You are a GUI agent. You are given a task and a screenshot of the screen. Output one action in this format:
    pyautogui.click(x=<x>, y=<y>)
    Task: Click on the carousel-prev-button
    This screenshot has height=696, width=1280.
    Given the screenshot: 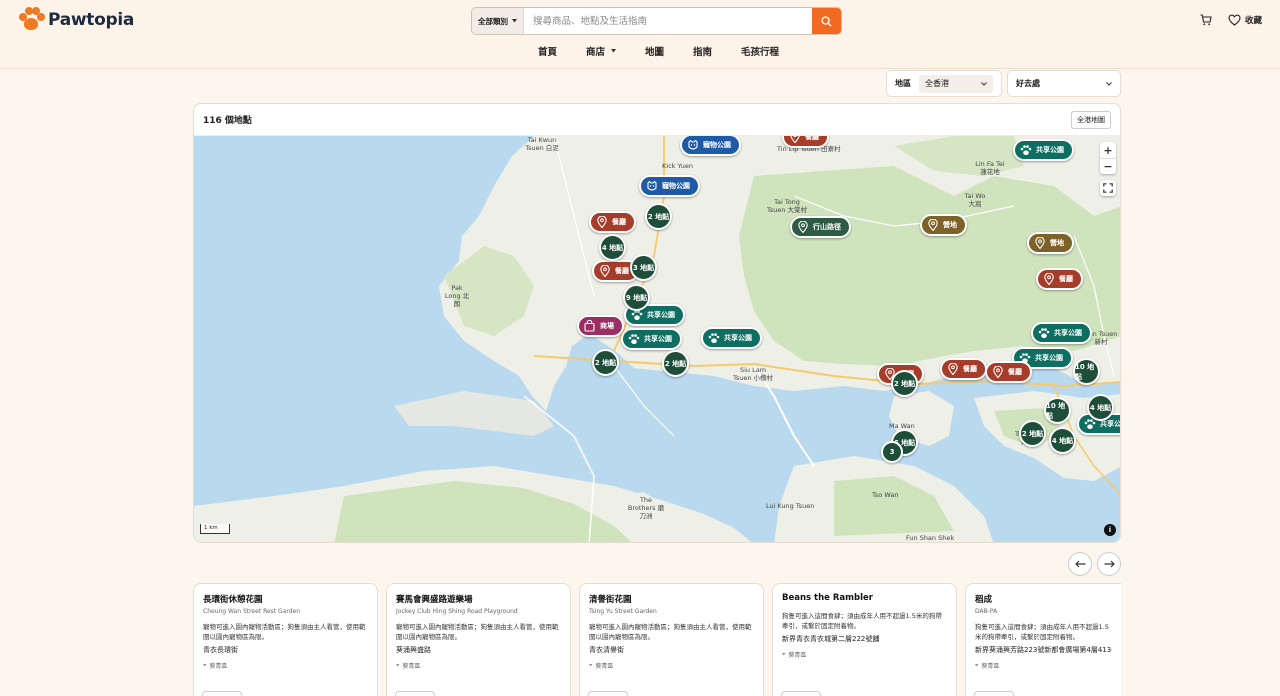 What is the action you would take?
    pyautogui.click(x=1080, y=564)
    